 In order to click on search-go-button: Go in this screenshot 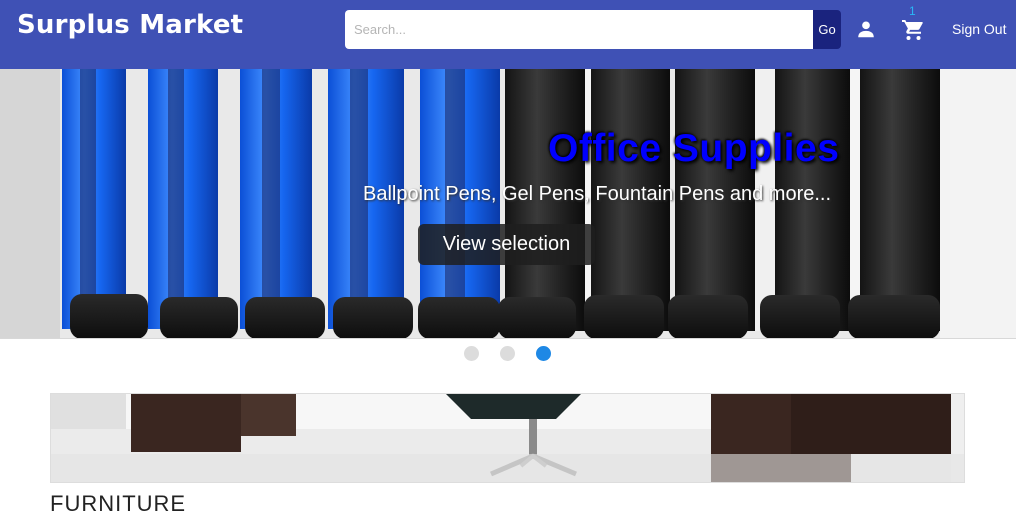, I will do `click(827, 29)`.